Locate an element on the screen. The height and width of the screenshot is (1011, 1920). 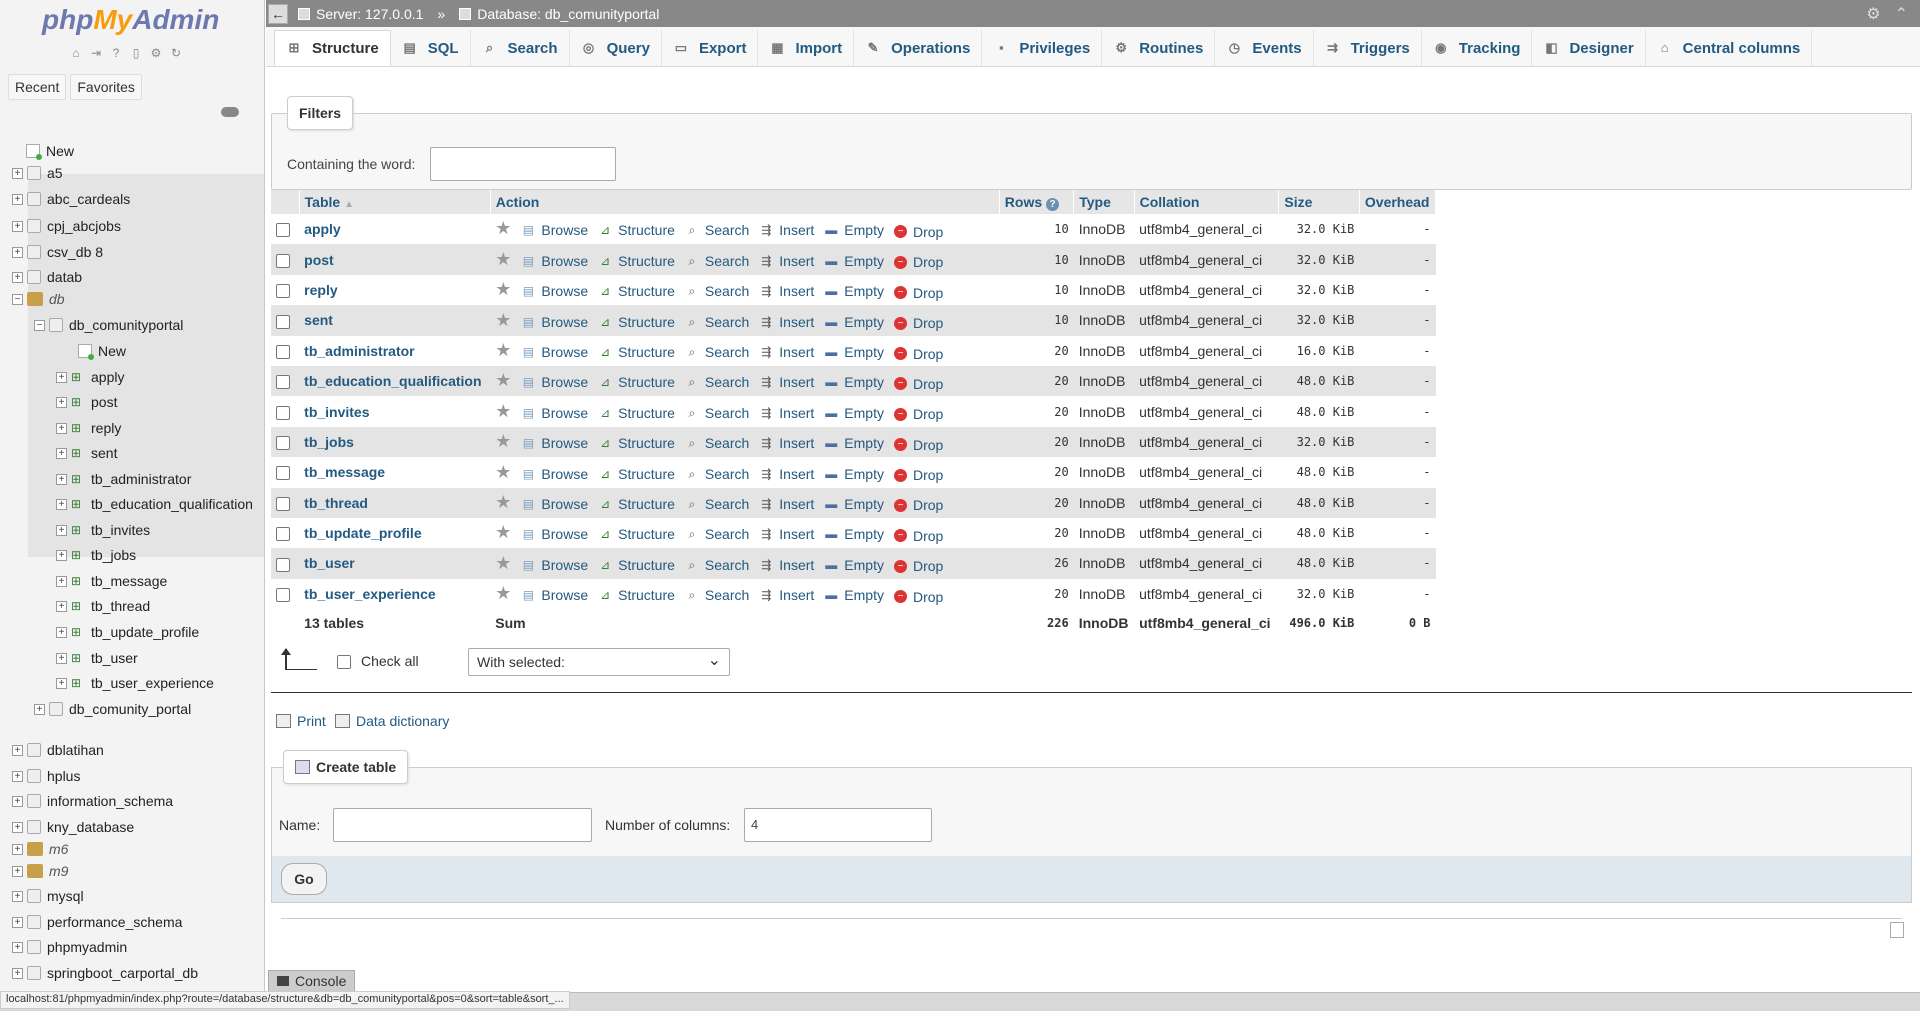
table-name-link: tb_message is located at coordinates (344, 472).